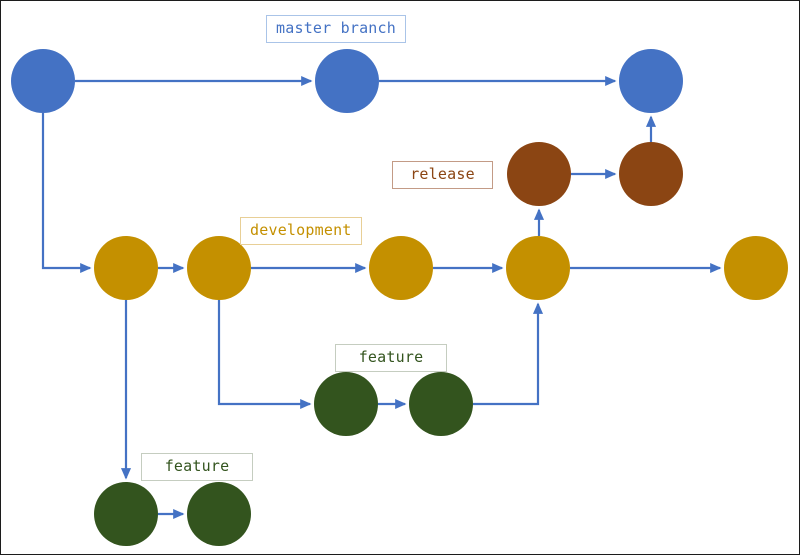 The width and height of the screenshot is (800, 555). I want to click on edge-merge, so click(508, 354).